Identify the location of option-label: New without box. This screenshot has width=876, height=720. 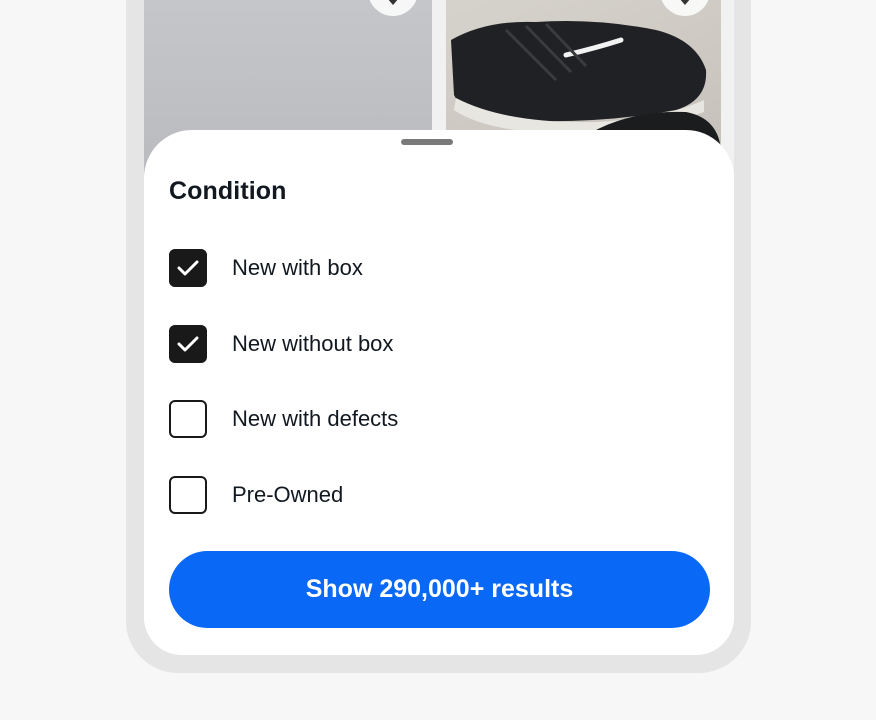
(313, 343).